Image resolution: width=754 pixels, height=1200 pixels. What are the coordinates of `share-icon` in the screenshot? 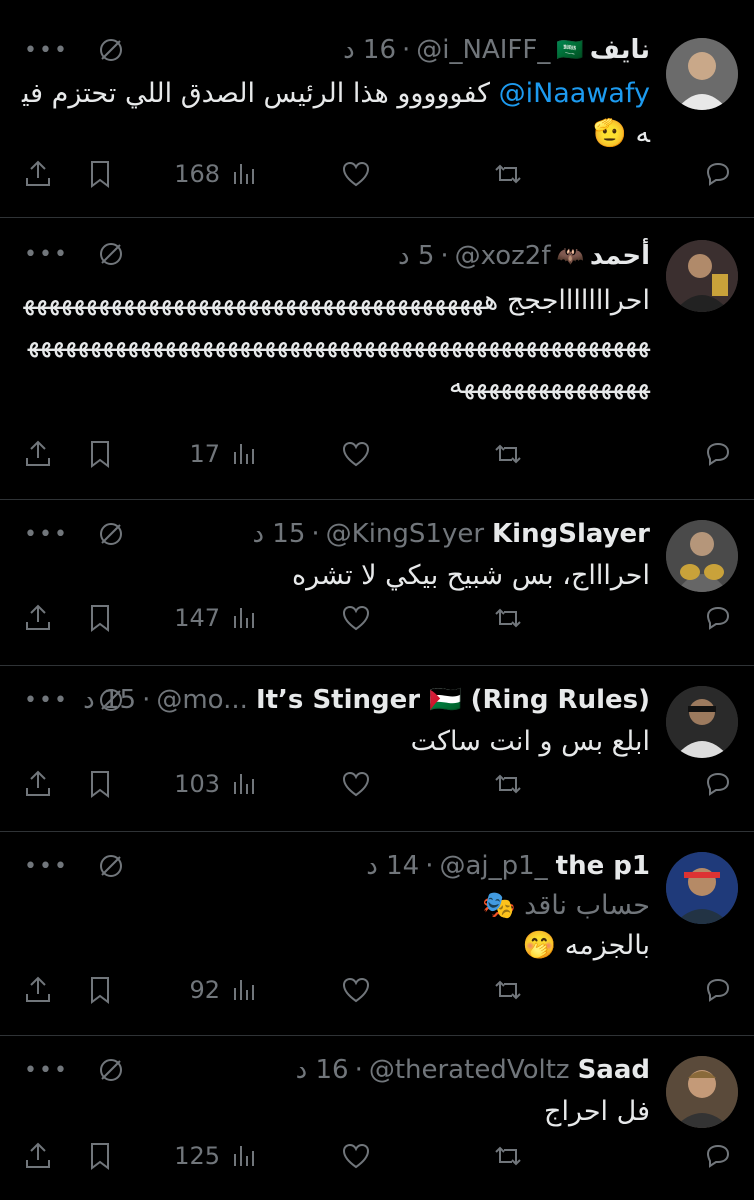 It's located at (38, 1155).